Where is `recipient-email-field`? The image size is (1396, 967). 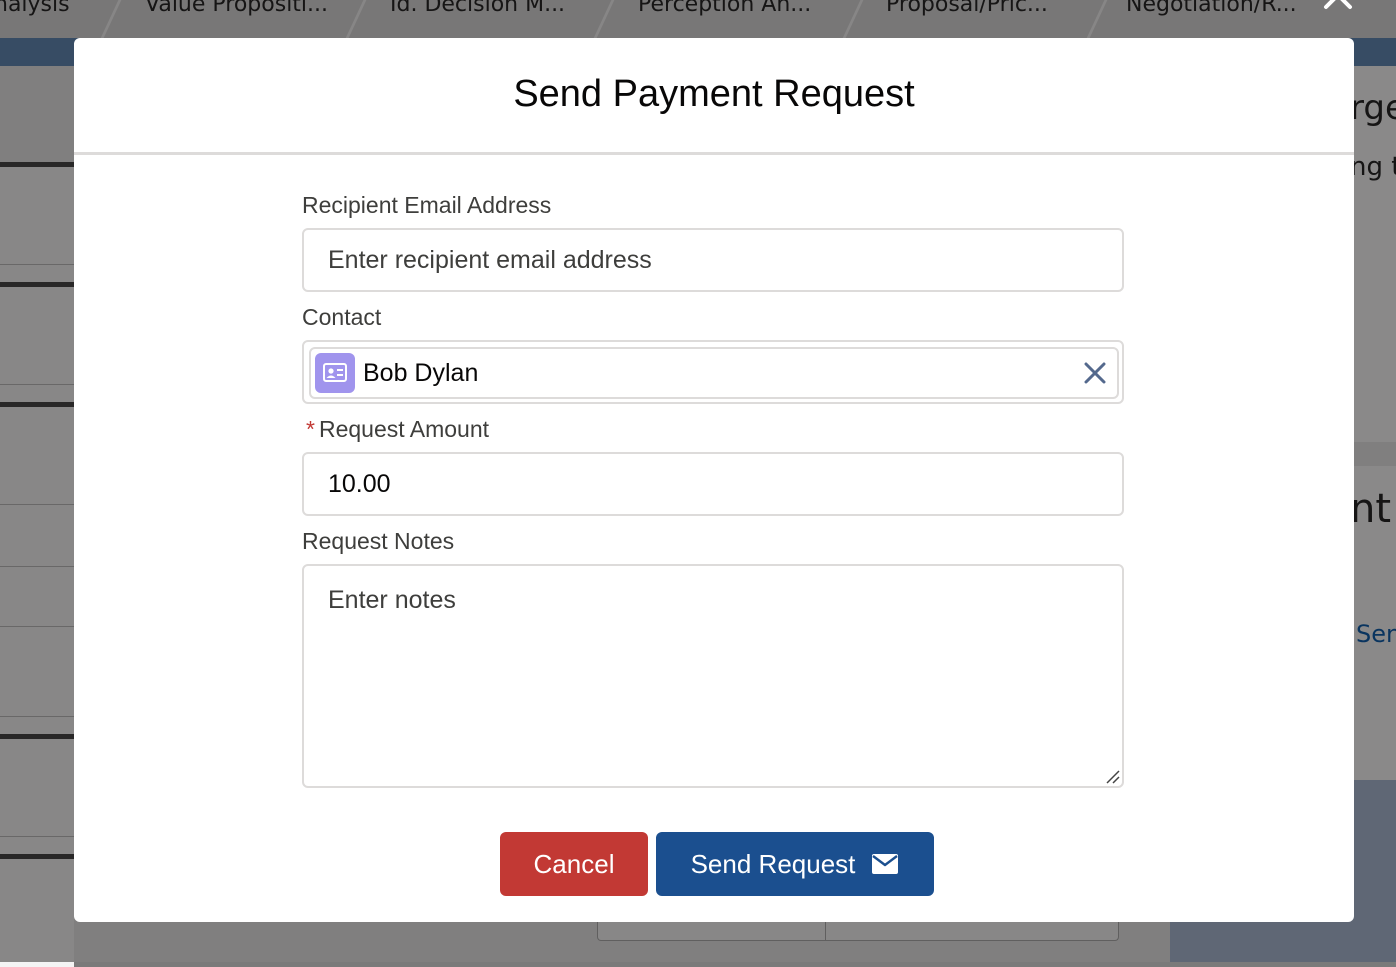
recipient-email-field is located at coordinates (713, 260).